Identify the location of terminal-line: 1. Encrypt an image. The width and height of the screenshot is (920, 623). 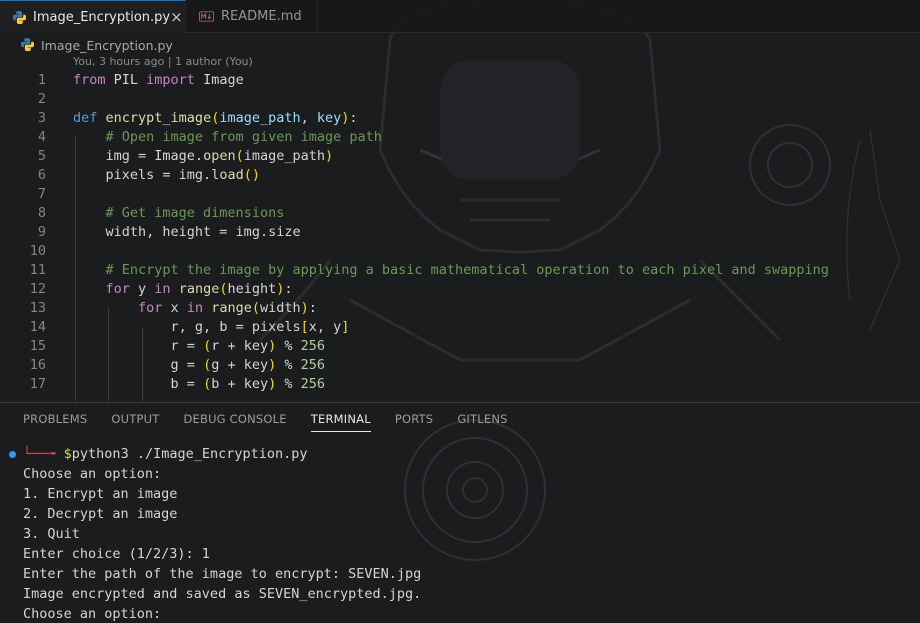
(100, 494).